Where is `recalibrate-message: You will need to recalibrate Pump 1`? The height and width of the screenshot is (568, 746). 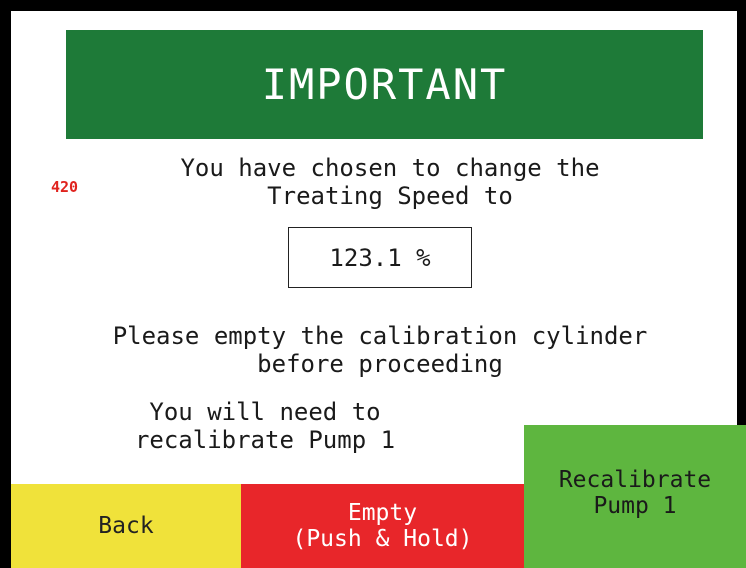 recalibrate-message: You will need to recalibrate Pump 1 is located at coordinates (265, 426).